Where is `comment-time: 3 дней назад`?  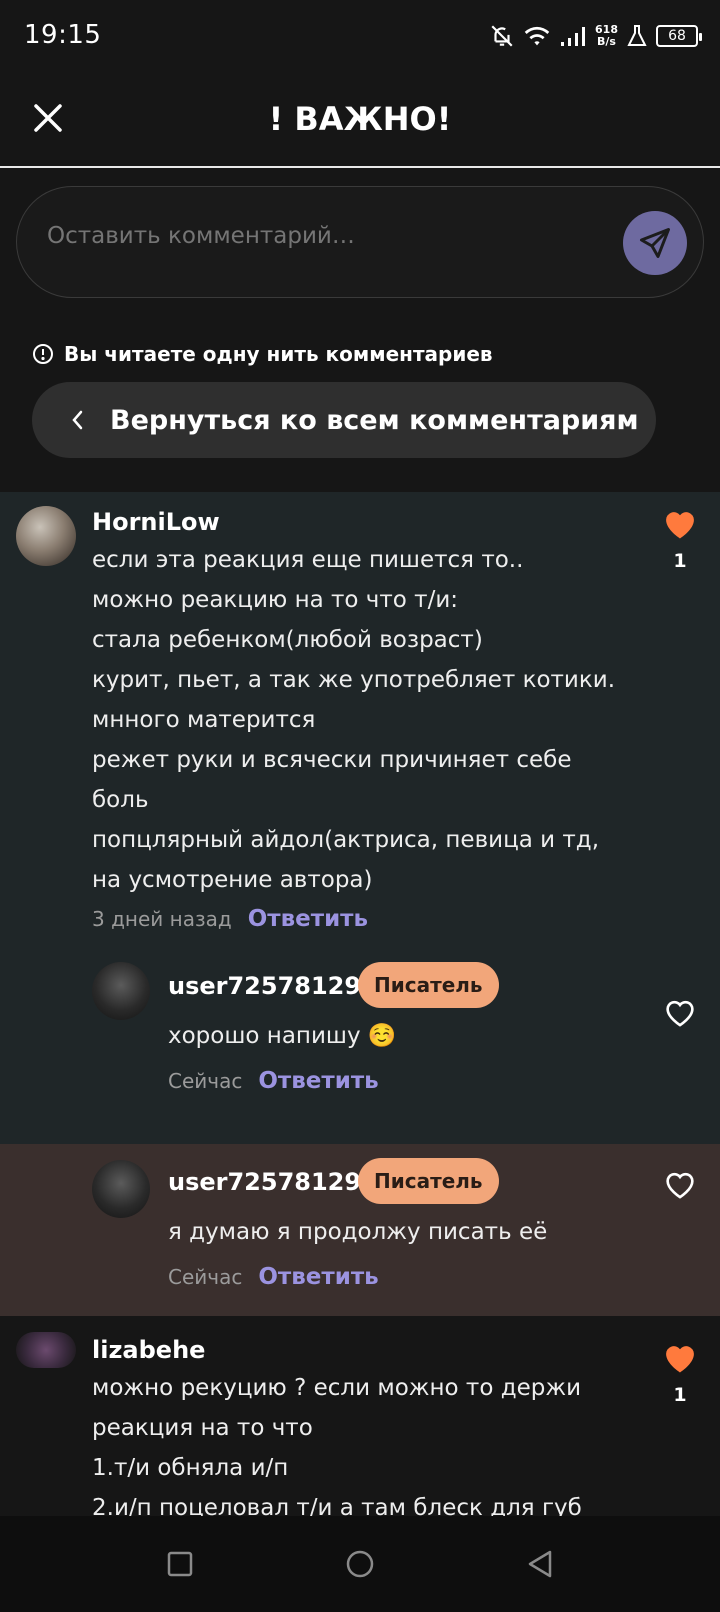
comment-time: 3 дней назад is located at coordinates (162, 919).